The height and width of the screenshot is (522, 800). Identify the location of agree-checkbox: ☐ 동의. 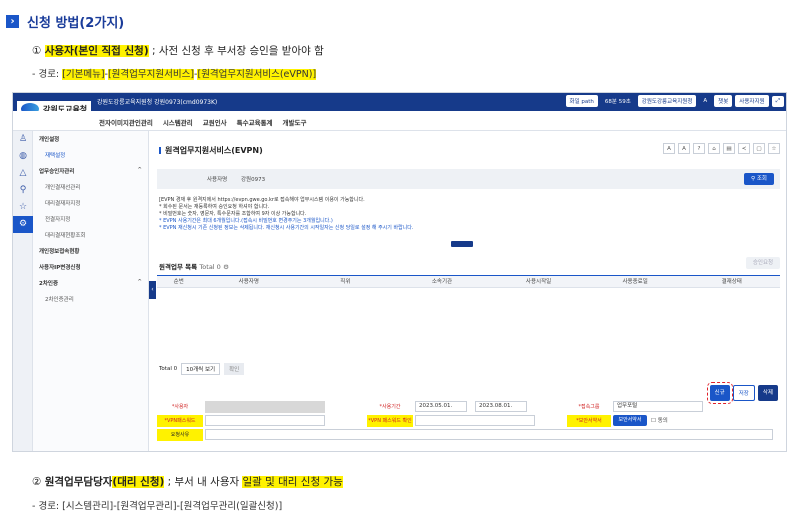
(659, 420).